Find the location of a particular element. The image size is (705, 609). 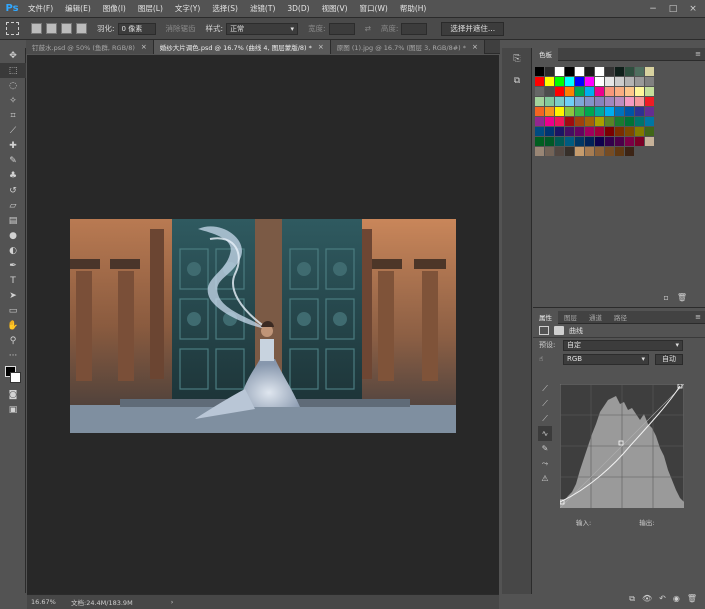

antialias-checkbox: 消除锯齿 is located at coordinates (181, 28).